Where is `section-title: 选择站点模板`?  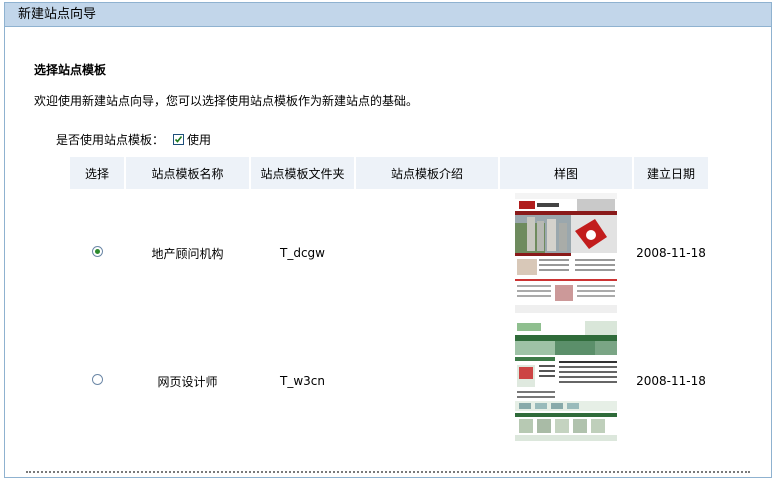 section-title: 选择站点模板 is located at coordinates (70, 70).